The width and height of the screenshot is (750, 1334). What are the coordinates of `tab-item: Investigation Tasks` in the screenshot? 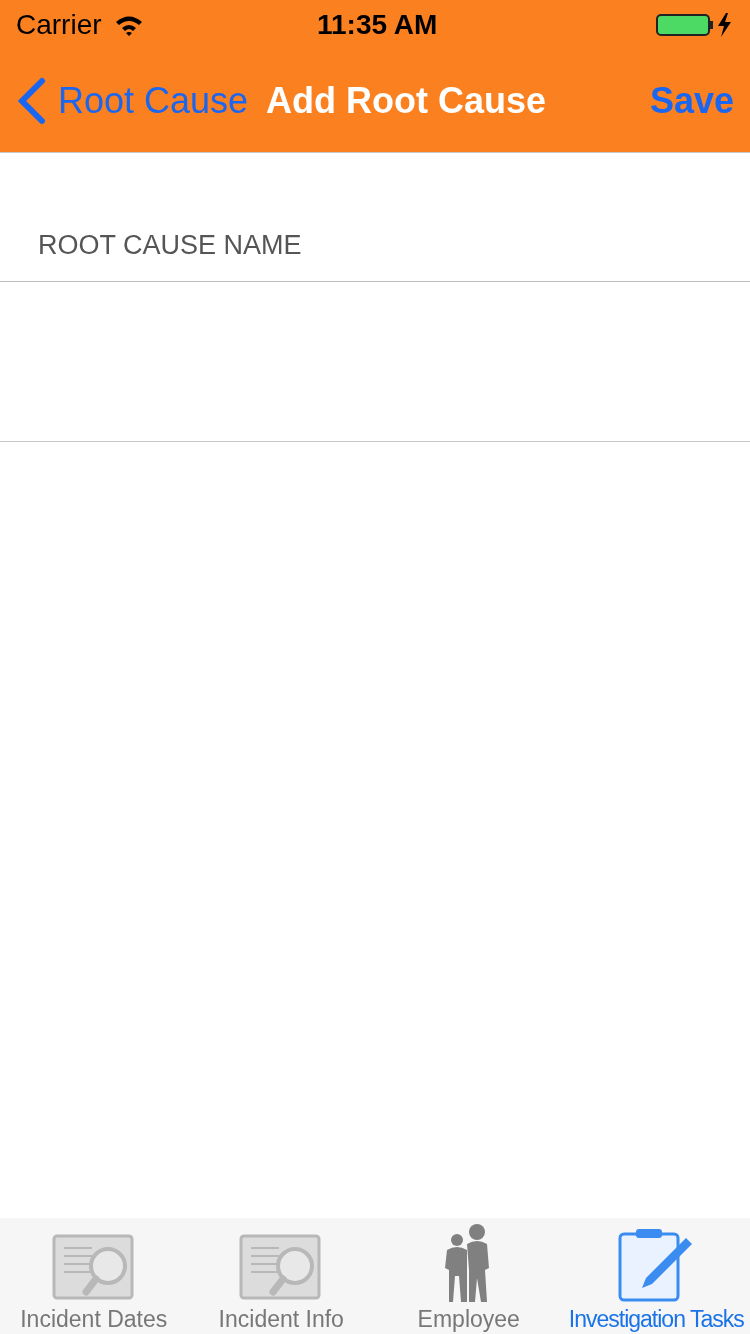 It's located at (656, 1276).